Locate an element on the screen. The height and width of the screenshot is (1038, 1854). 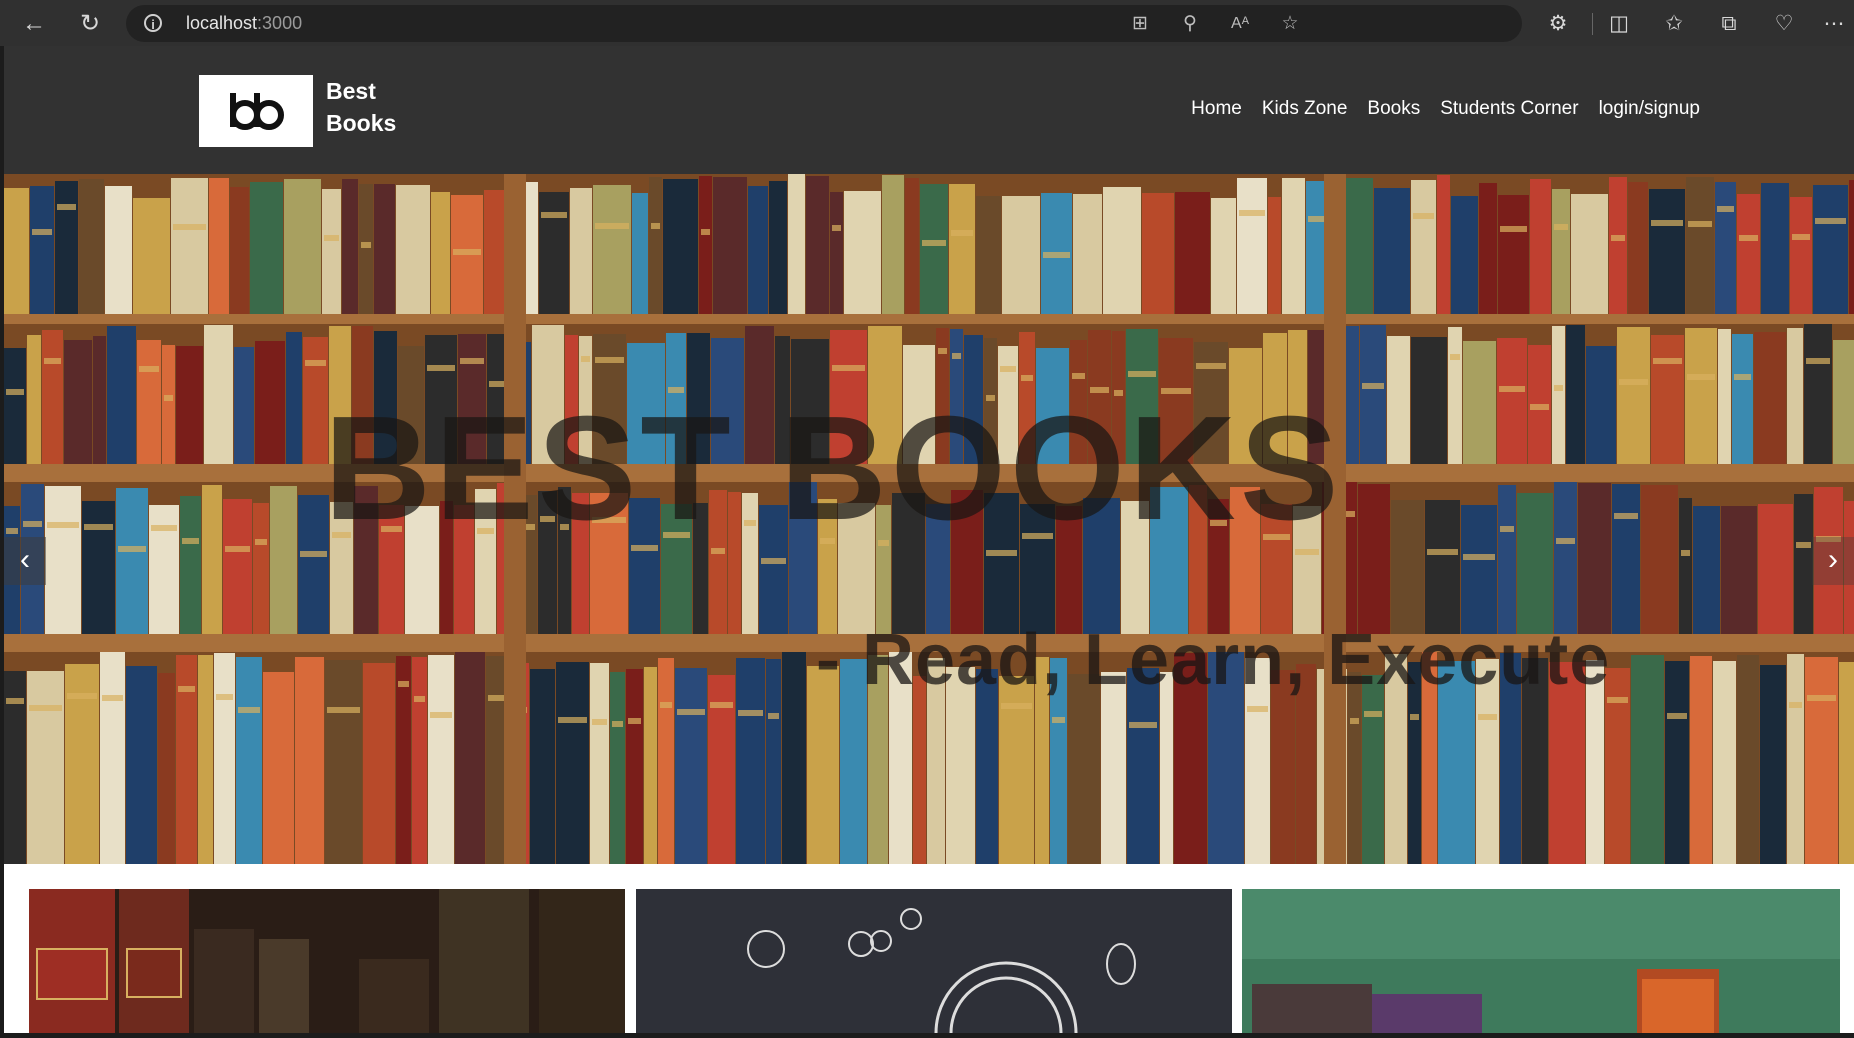
back-icon: ← is located at coordinates (34, 24).